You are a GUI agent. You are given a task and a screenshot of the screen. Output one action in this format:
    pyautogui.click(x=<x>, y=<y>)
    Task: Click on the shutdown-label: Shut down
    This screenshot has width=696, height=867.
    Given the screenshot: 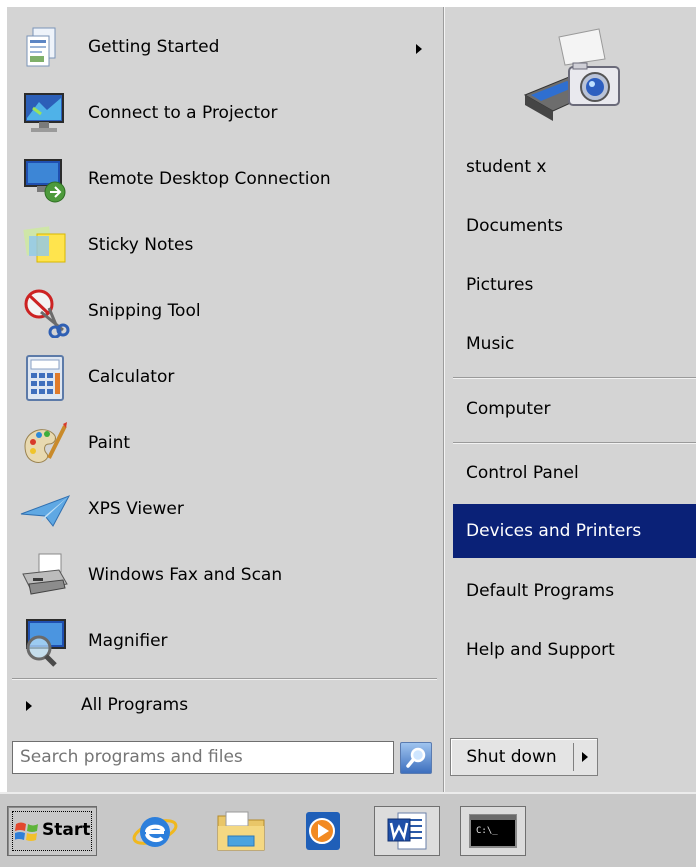 What is the action you would take?
    pyautogui.click(x=511, y=757)
    